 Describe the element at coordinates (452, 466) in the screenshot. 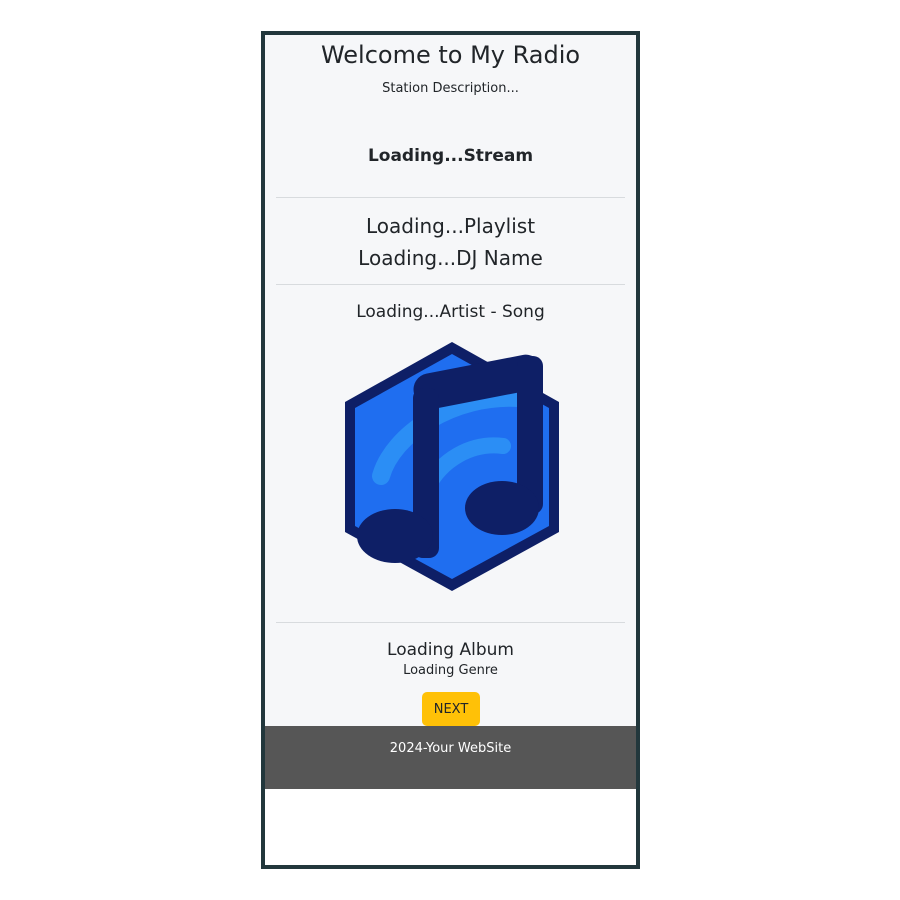

I see `music-note-hexagon-icon` at that location.